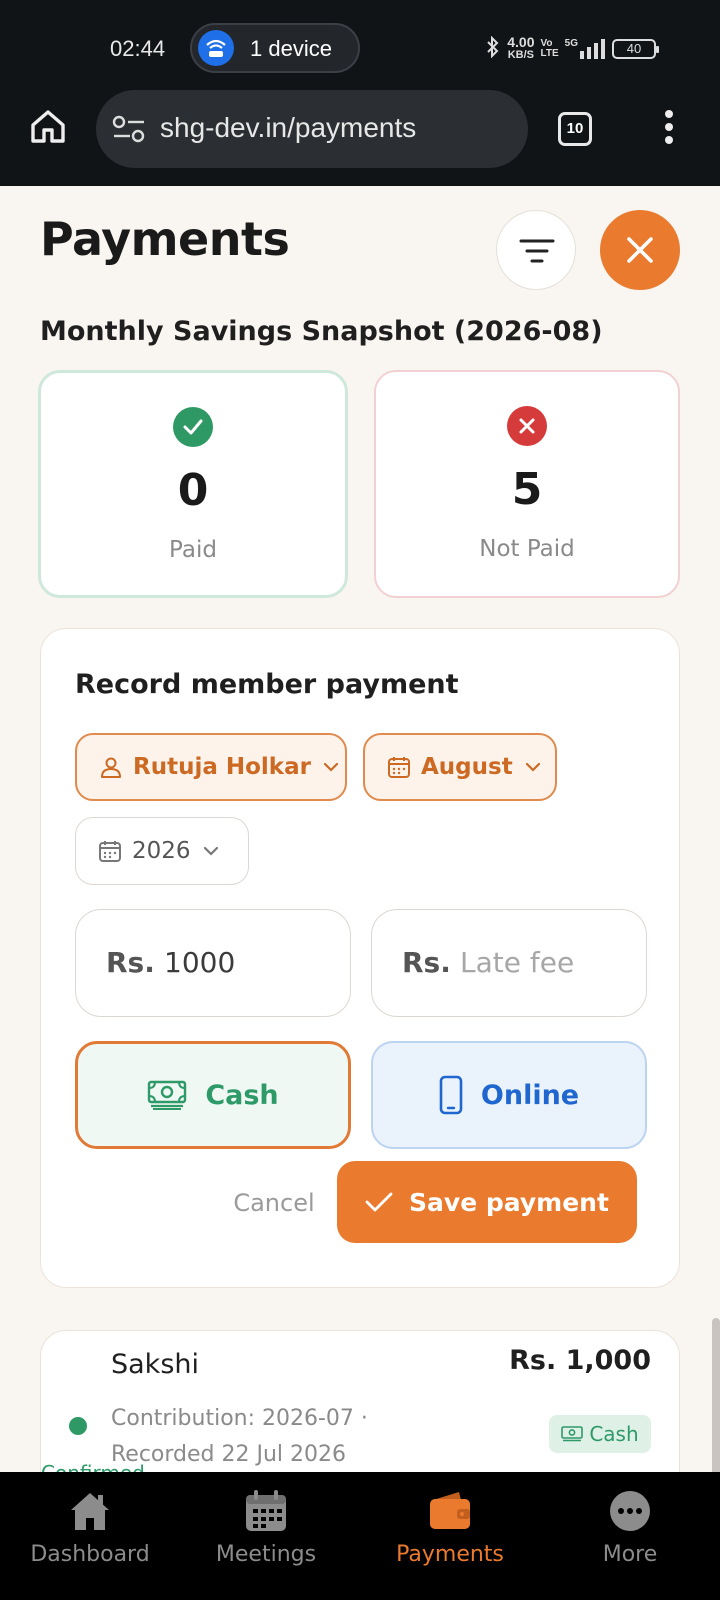 This screenshot has width=720, height=1600. Describe the element at coordinates (630, 1511) in the screenshot. I see `more-icon` at that location.